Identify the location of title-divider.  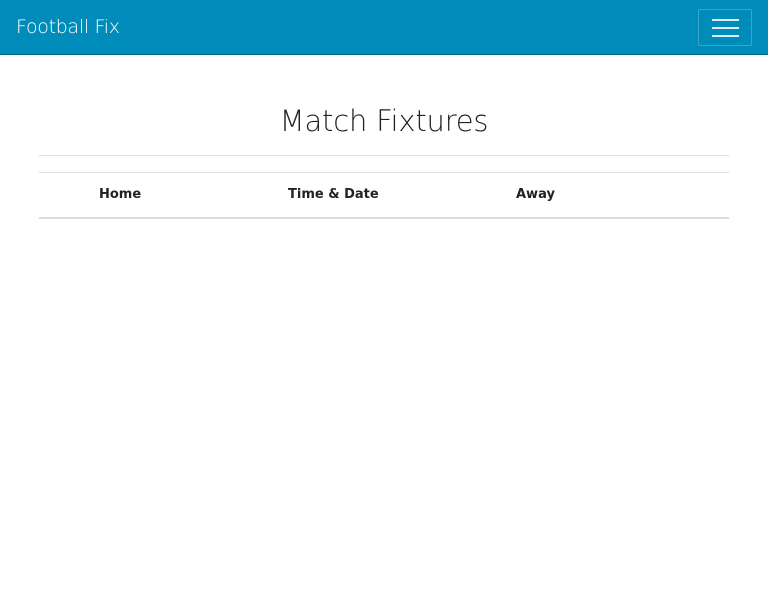
(384, 155).